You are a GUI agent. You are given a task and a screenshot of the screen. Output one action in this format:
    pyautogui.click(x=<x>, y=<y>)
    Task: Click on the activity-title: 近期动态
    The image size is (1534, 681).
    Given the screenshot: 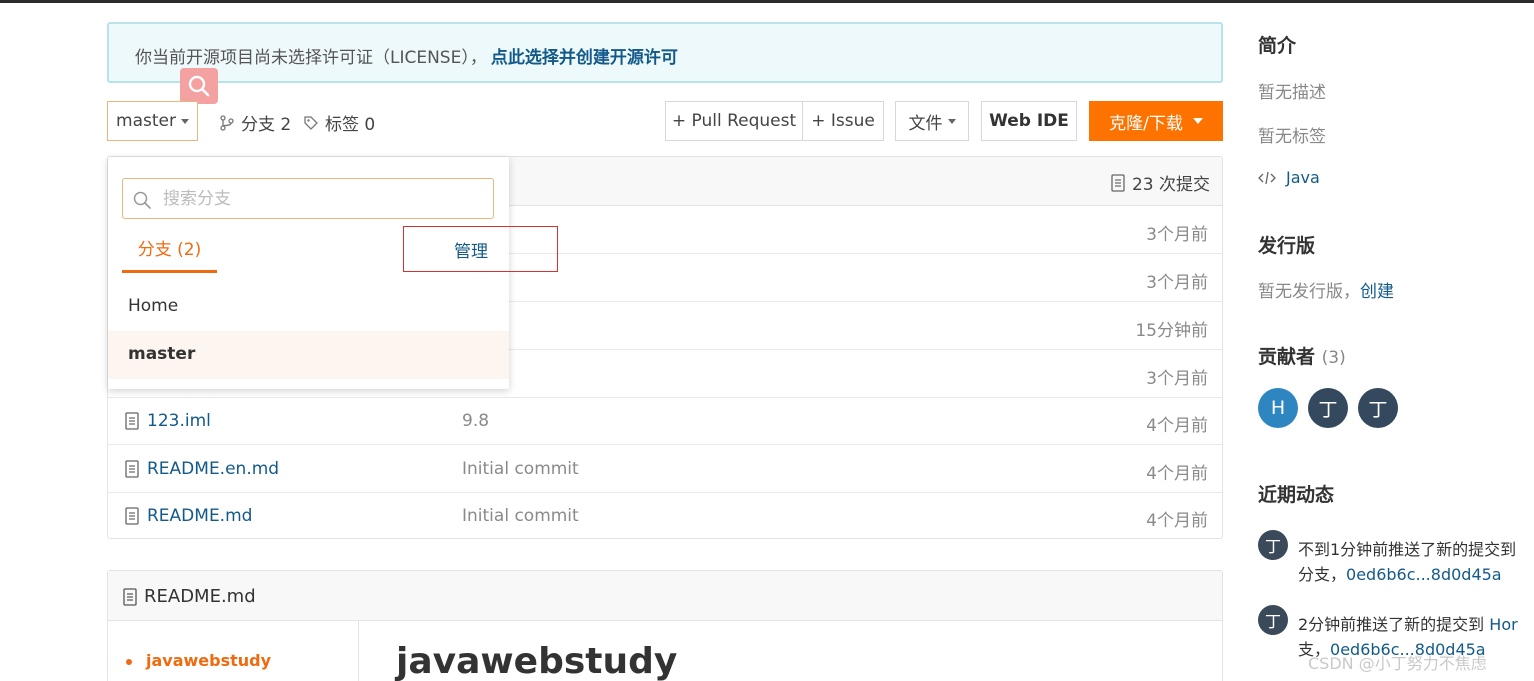 What is the action you would take?
    pyautogui.click(x=1296, y=495)
    